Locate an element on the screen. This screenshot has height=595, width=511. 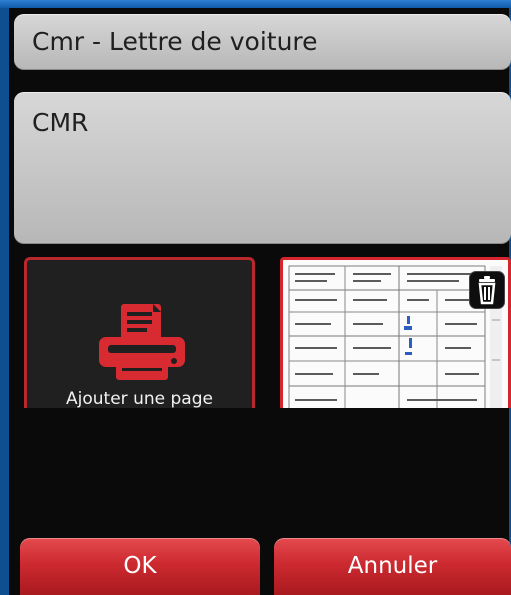
document-type-field: Cmr - Lettre de voiture is located at coordinates (262, 42).